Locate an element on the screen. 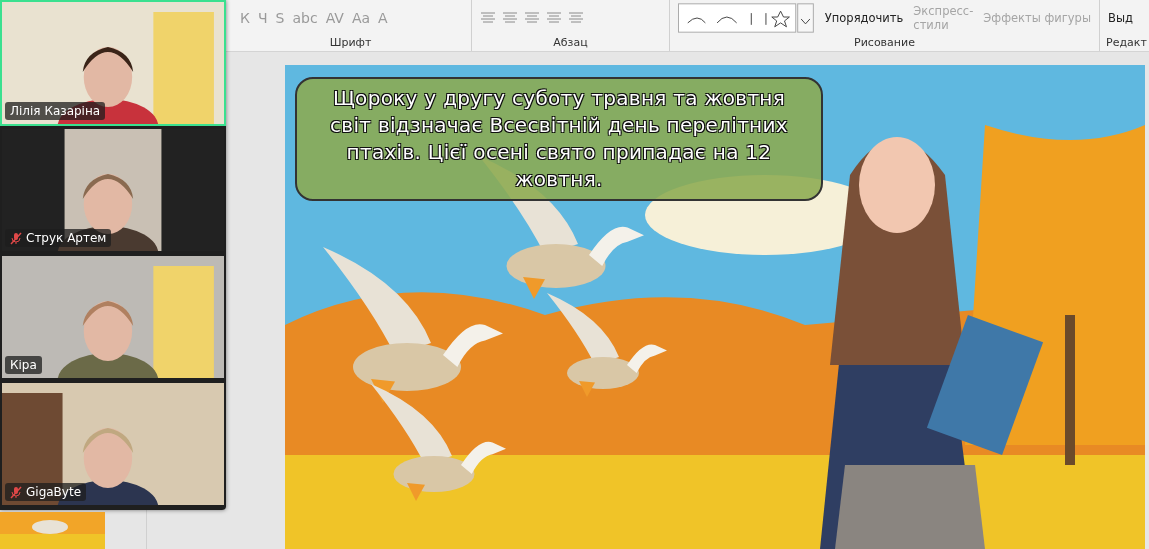 The height and width of the screenshot is (549, 1149). shapes-gallery-icon is located at coordinates (746, 18).